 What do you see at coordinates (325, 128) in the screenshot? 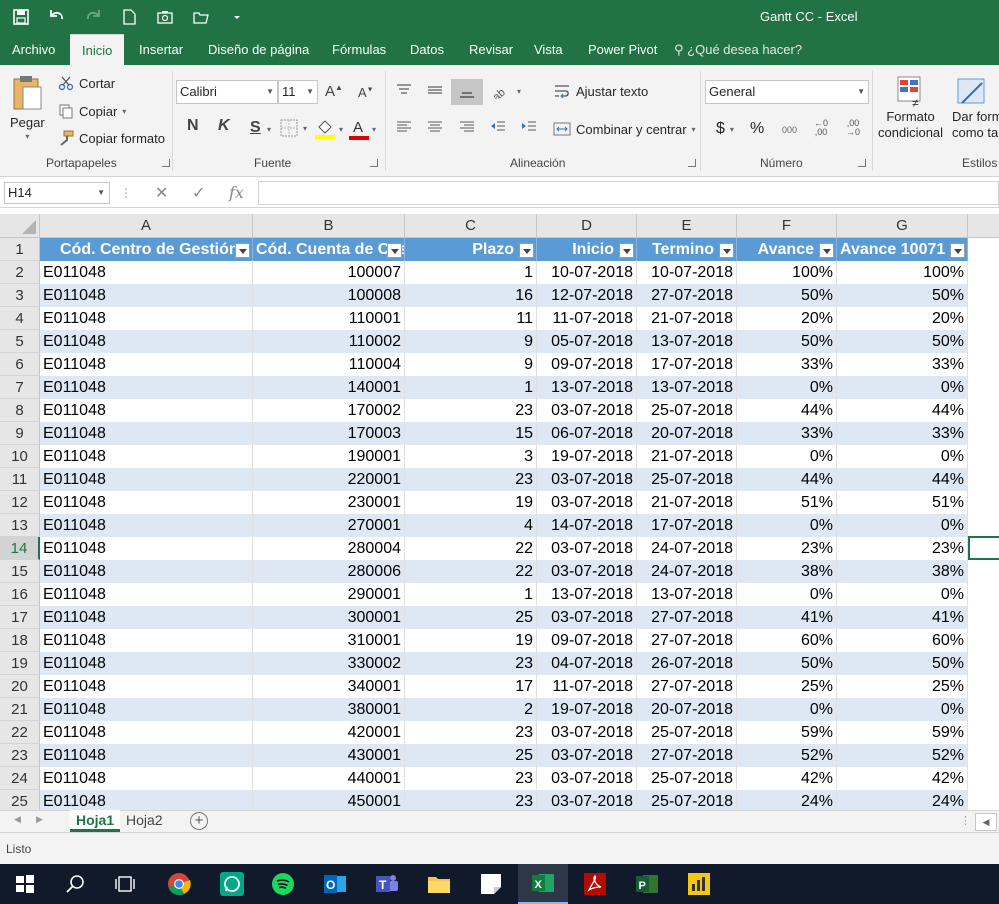
I see `fill-color-button` at bounding box center [325, 128].